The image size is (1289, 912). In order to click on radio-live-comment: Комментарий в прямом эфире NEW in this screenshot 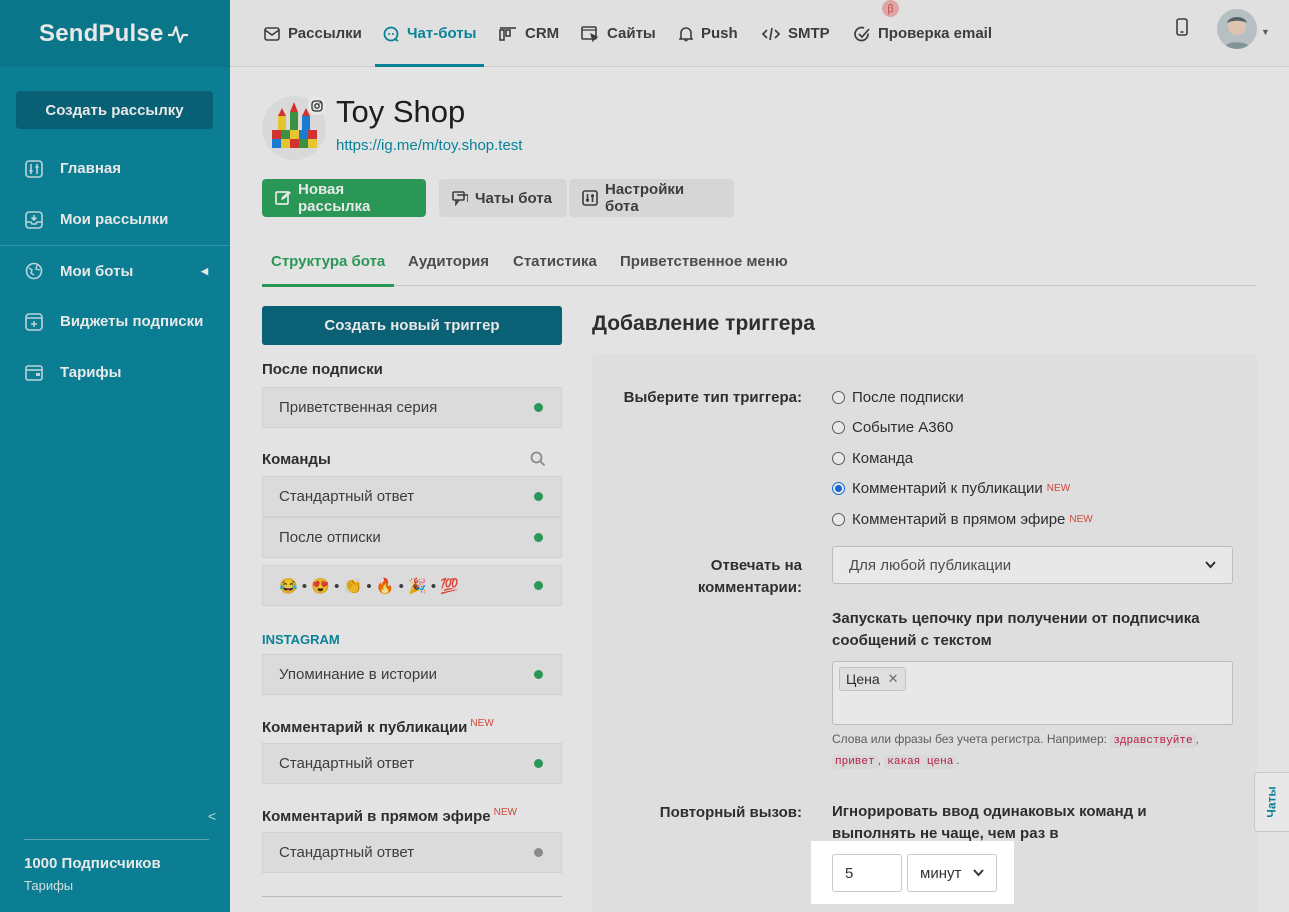, I will do `click(962, 519)`.